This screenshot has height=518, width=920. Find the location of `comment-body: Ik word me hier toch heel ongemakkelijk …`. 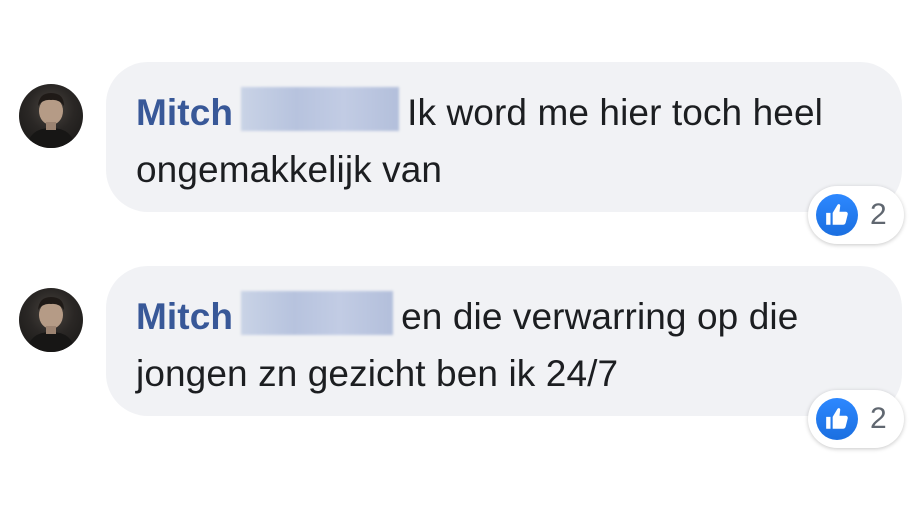

comment-body: Ik word me hier toch heel ongemakkelijk … is located at coordinates (479, 141).